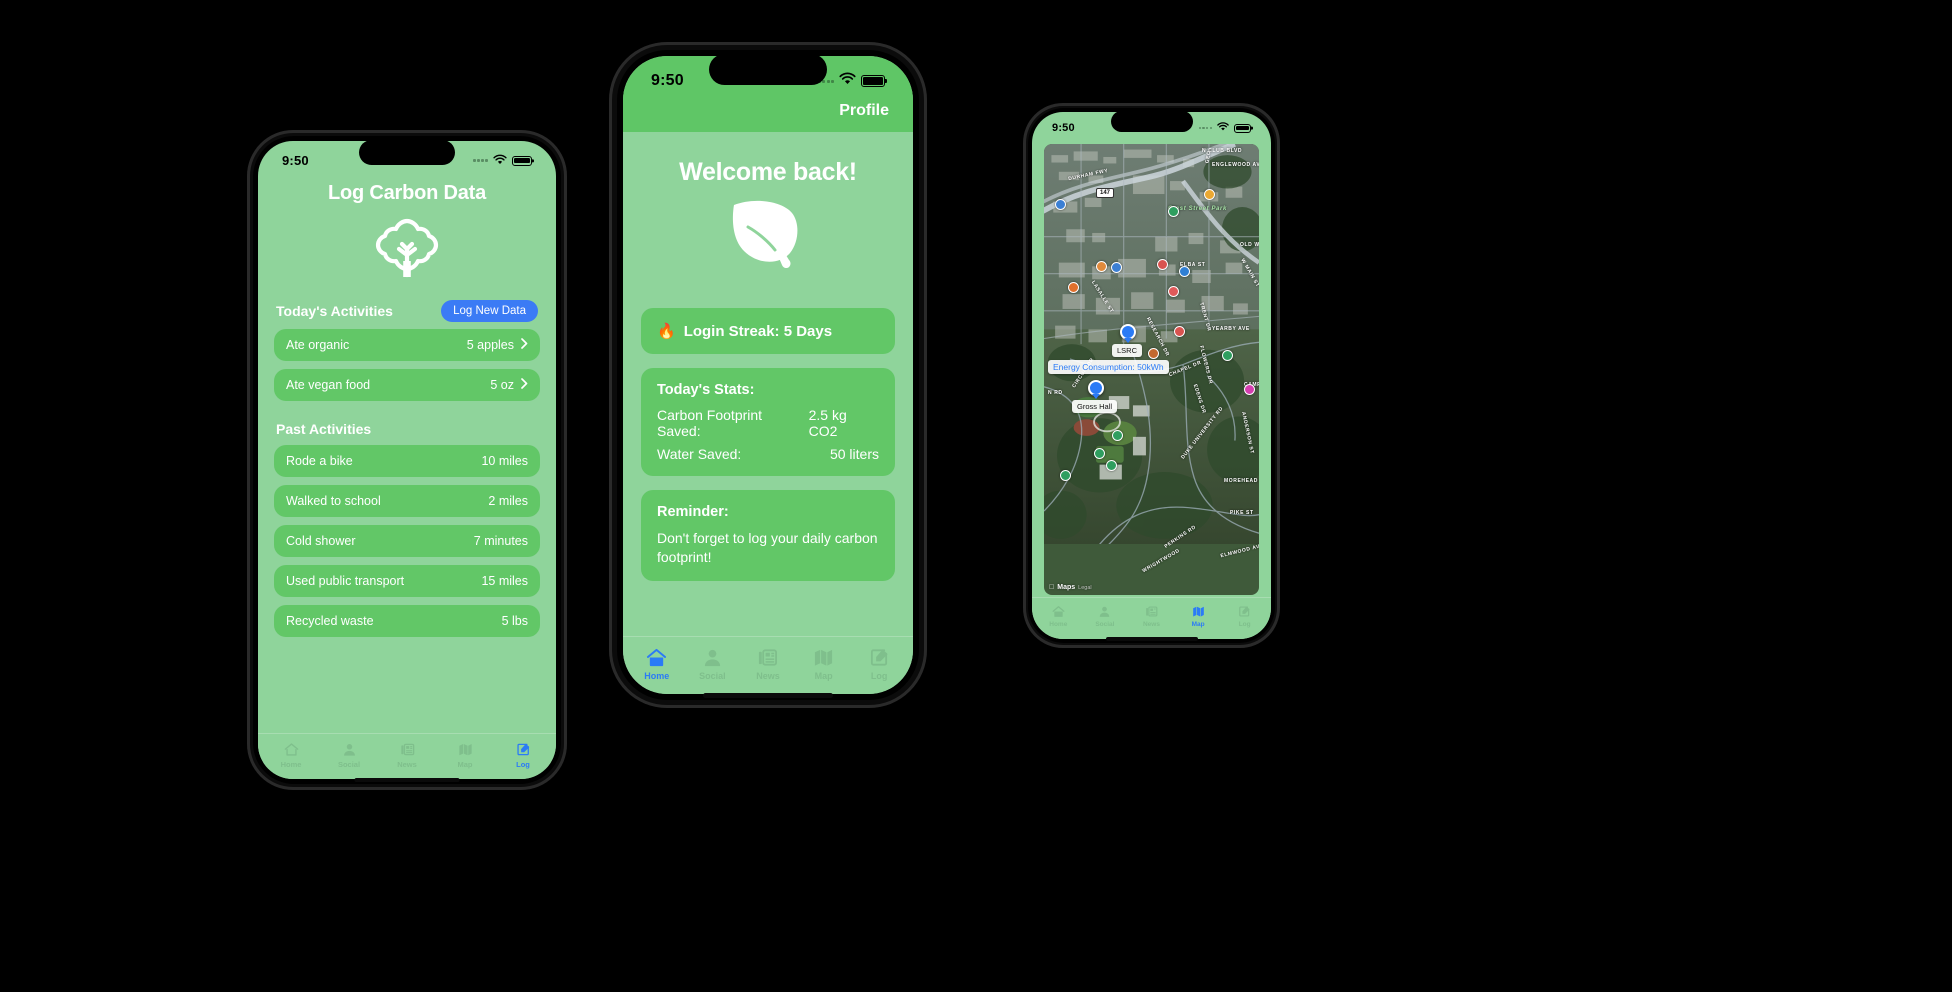 This screenshot has height=992, width=1952. Describe the element at coordinates (1128, 332) in the screenshot. I see `map-marker-lsrc` at that location.